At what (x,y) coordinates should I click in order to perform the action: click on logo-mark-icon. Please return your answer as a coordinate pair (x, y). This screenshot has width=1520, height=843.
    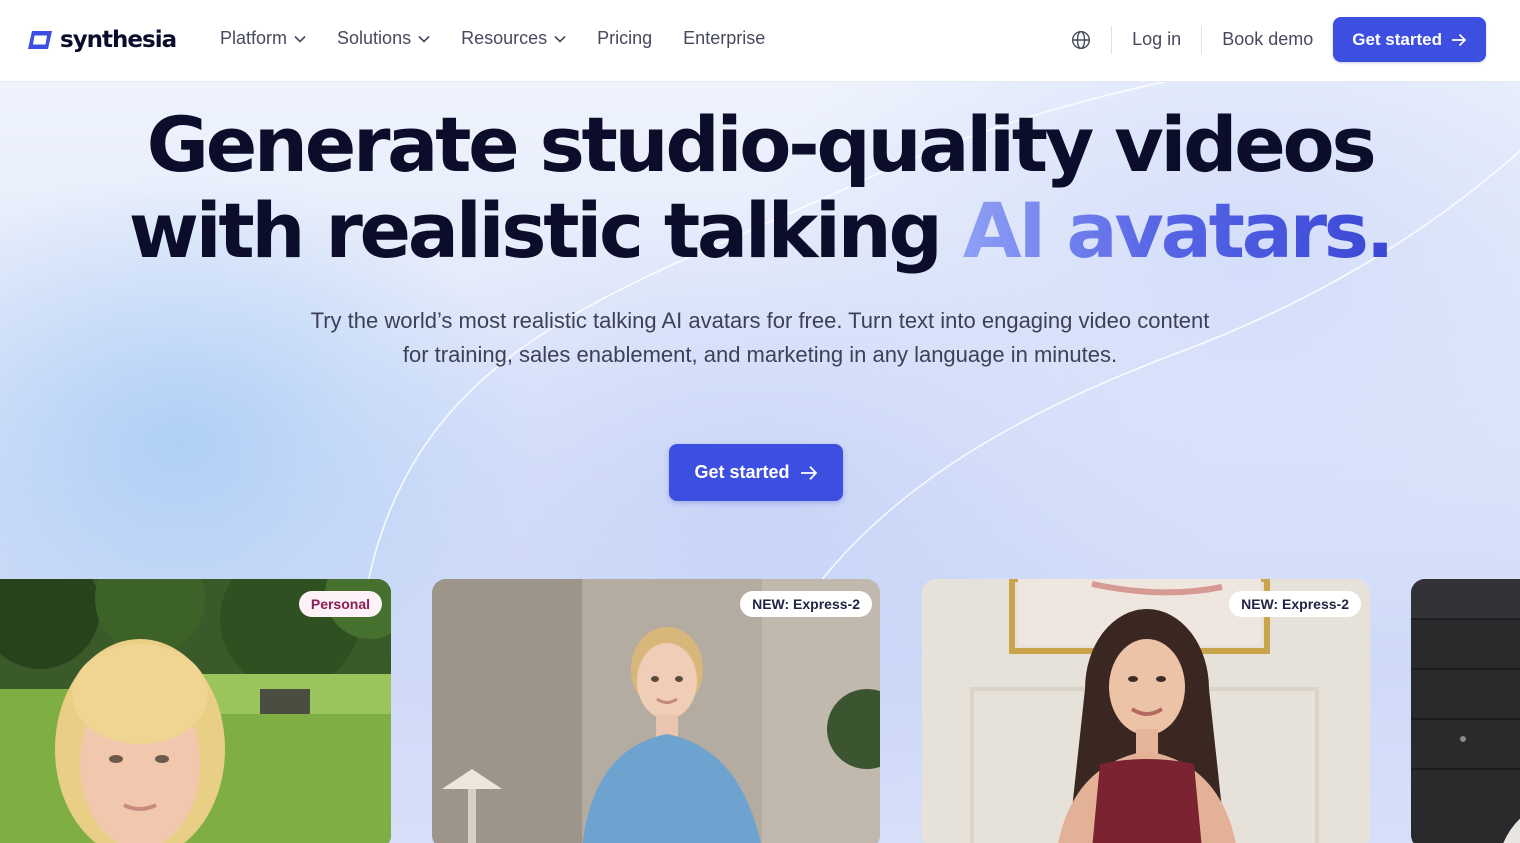
    Looking at the image, I should click on (40, 40).